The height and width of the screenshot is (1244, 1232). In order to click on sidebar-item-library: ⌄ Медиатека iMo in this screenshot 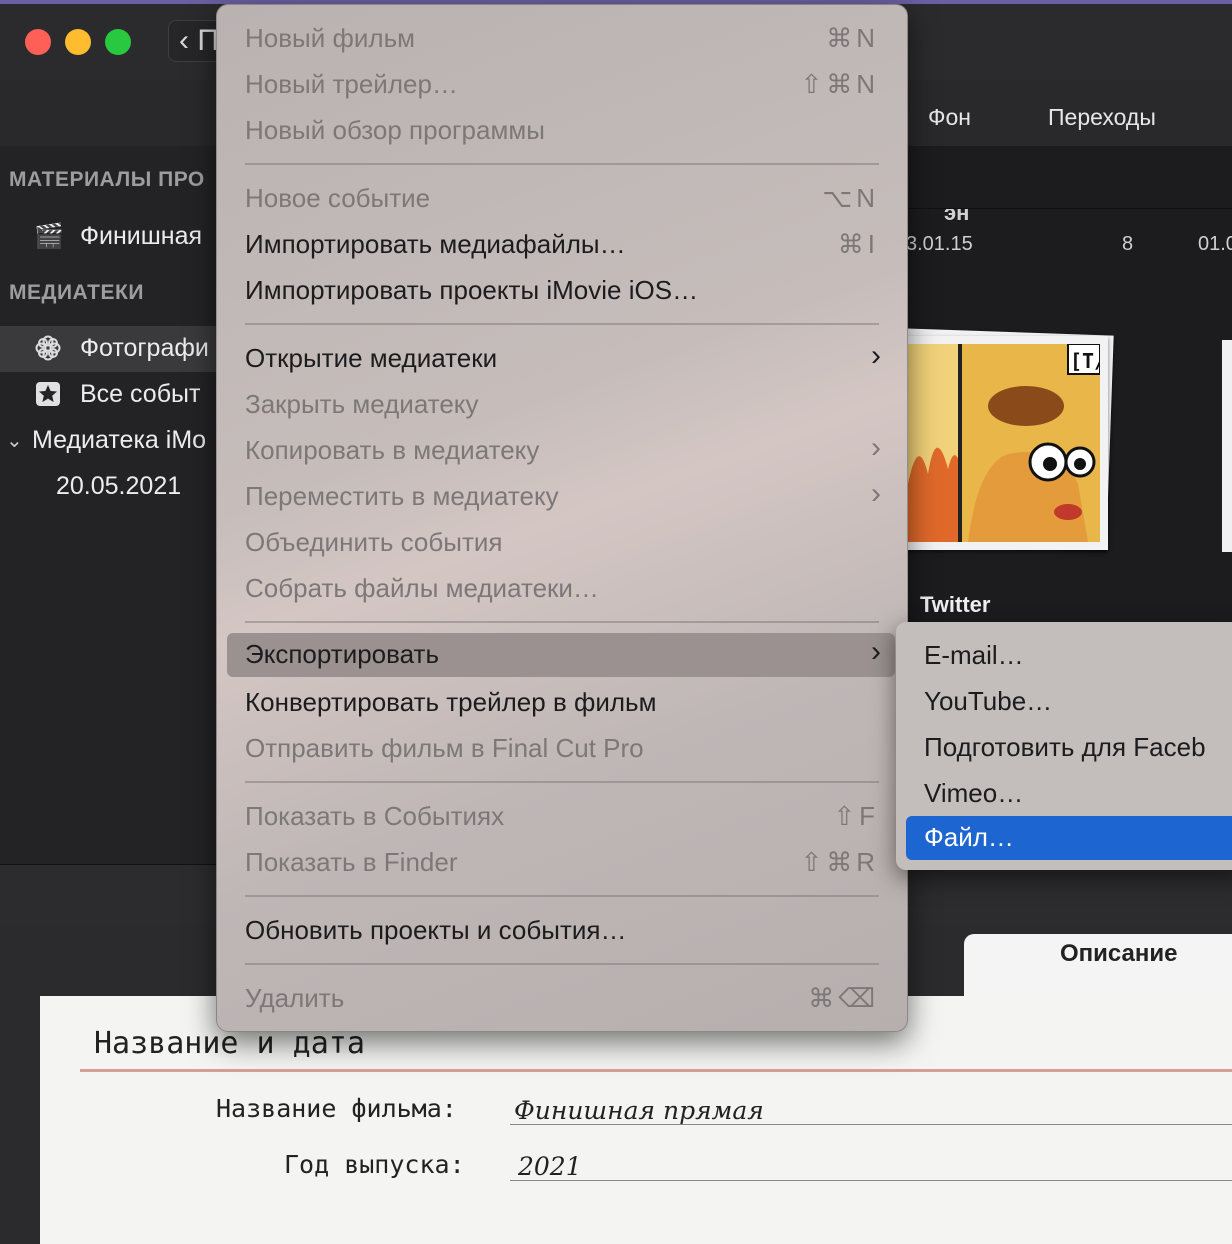, I will do `click(109, 441)`.